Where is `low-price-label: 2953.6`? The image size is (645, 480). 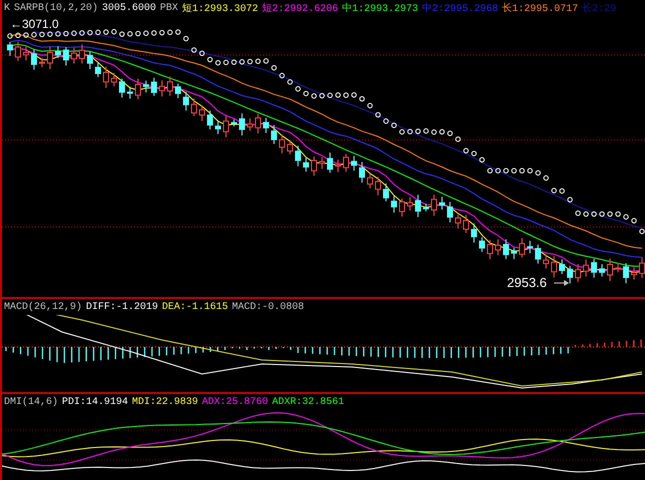 low-price-label: 2953.6 is located at coordinates (527, 282).